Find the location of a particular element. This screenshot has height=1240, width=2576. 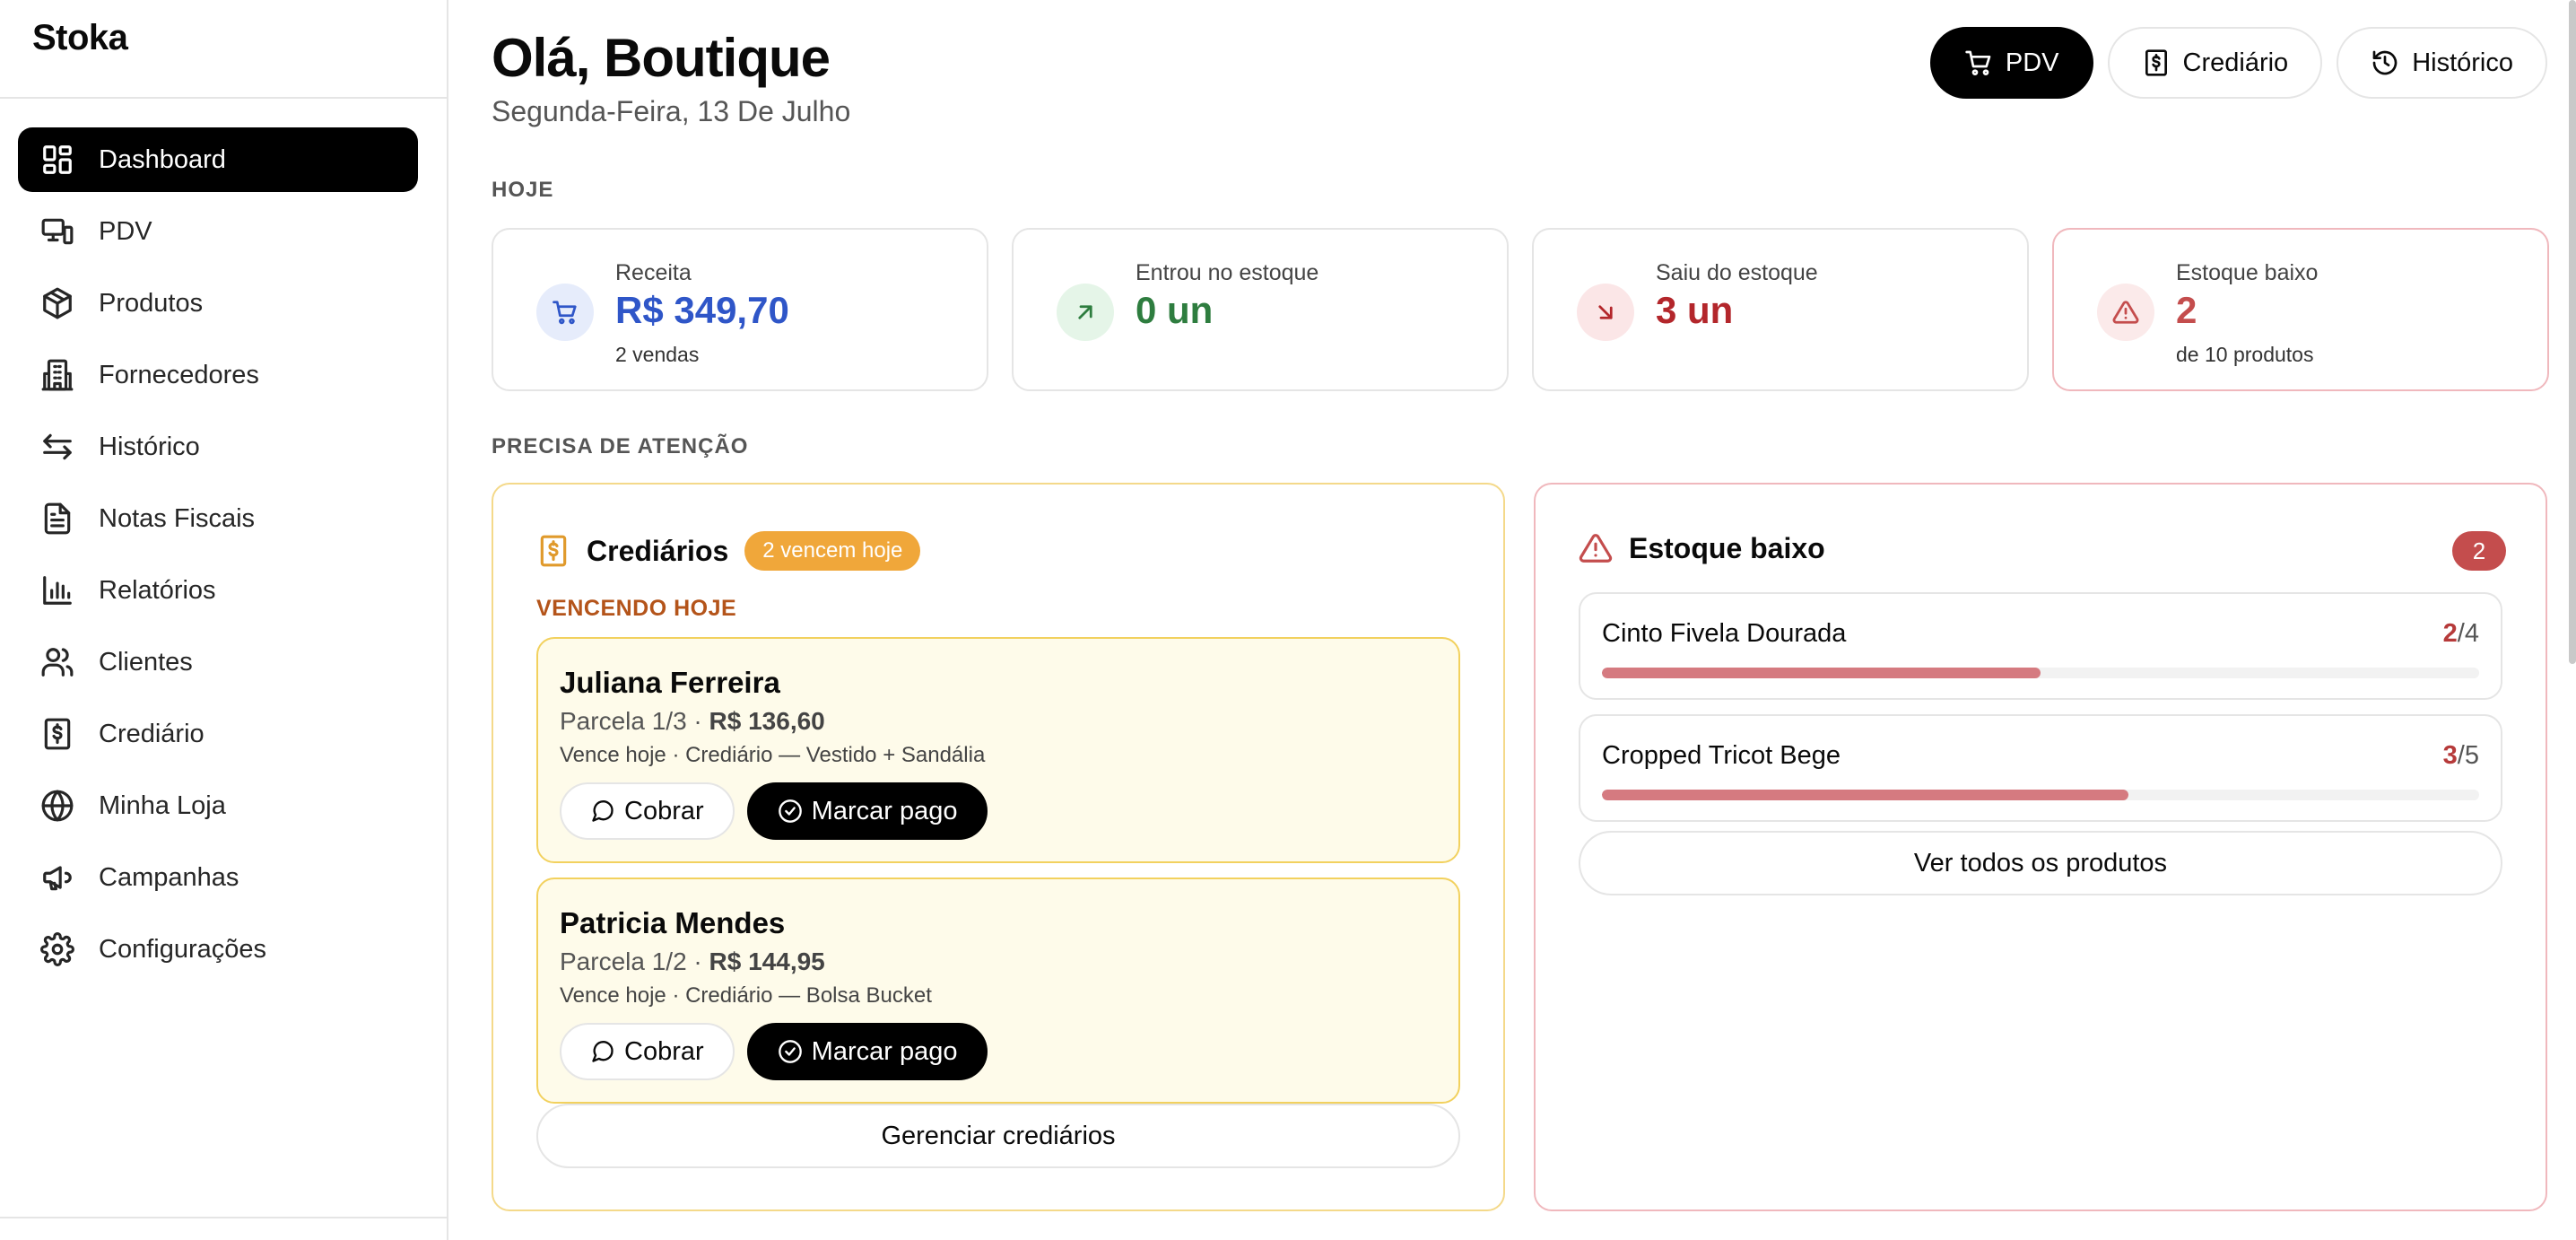

stat-value: 2 is located at coordinates (2186, 310).